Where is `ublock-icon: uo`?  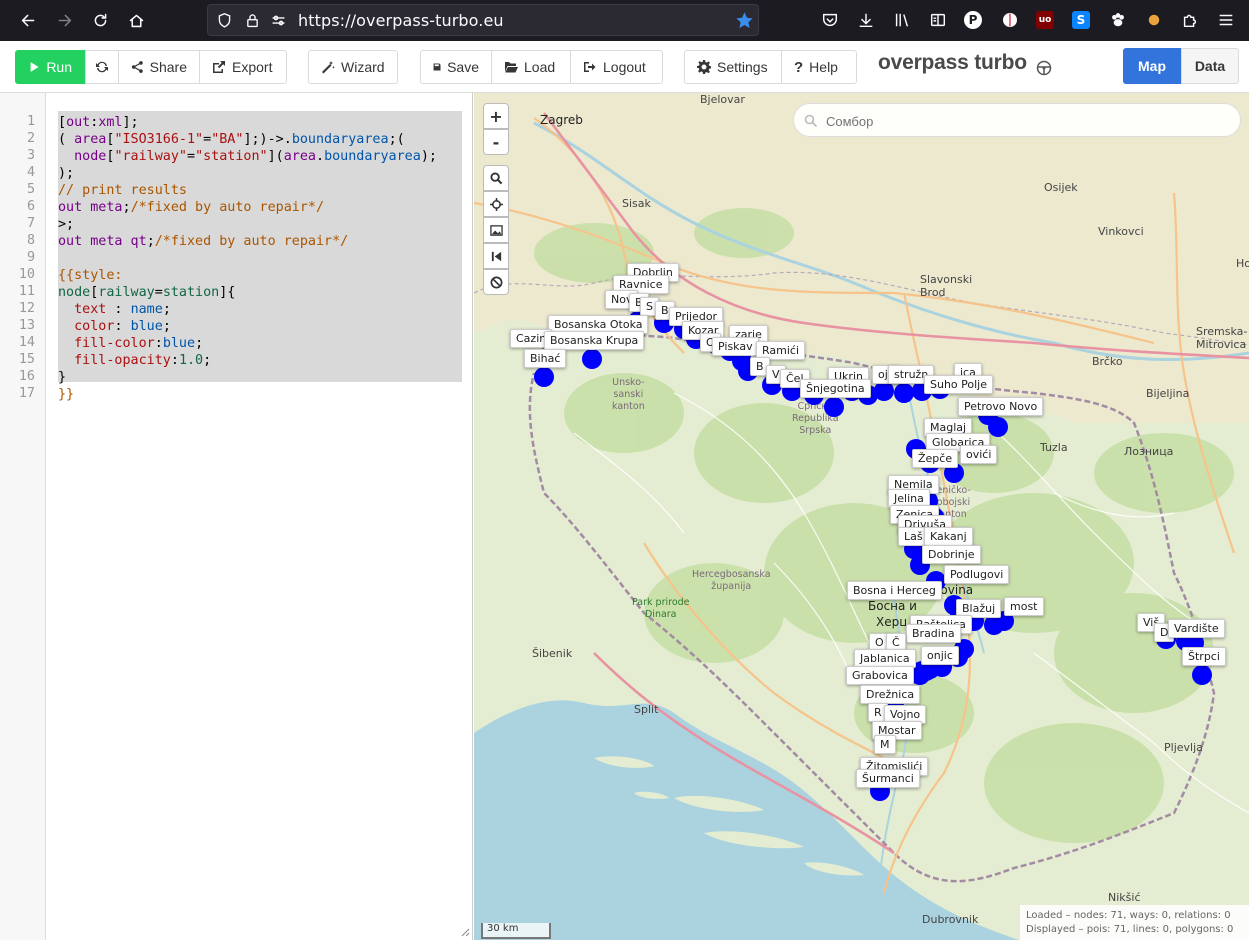
ublock-icon: uo is located at coordinates (1045, 20).